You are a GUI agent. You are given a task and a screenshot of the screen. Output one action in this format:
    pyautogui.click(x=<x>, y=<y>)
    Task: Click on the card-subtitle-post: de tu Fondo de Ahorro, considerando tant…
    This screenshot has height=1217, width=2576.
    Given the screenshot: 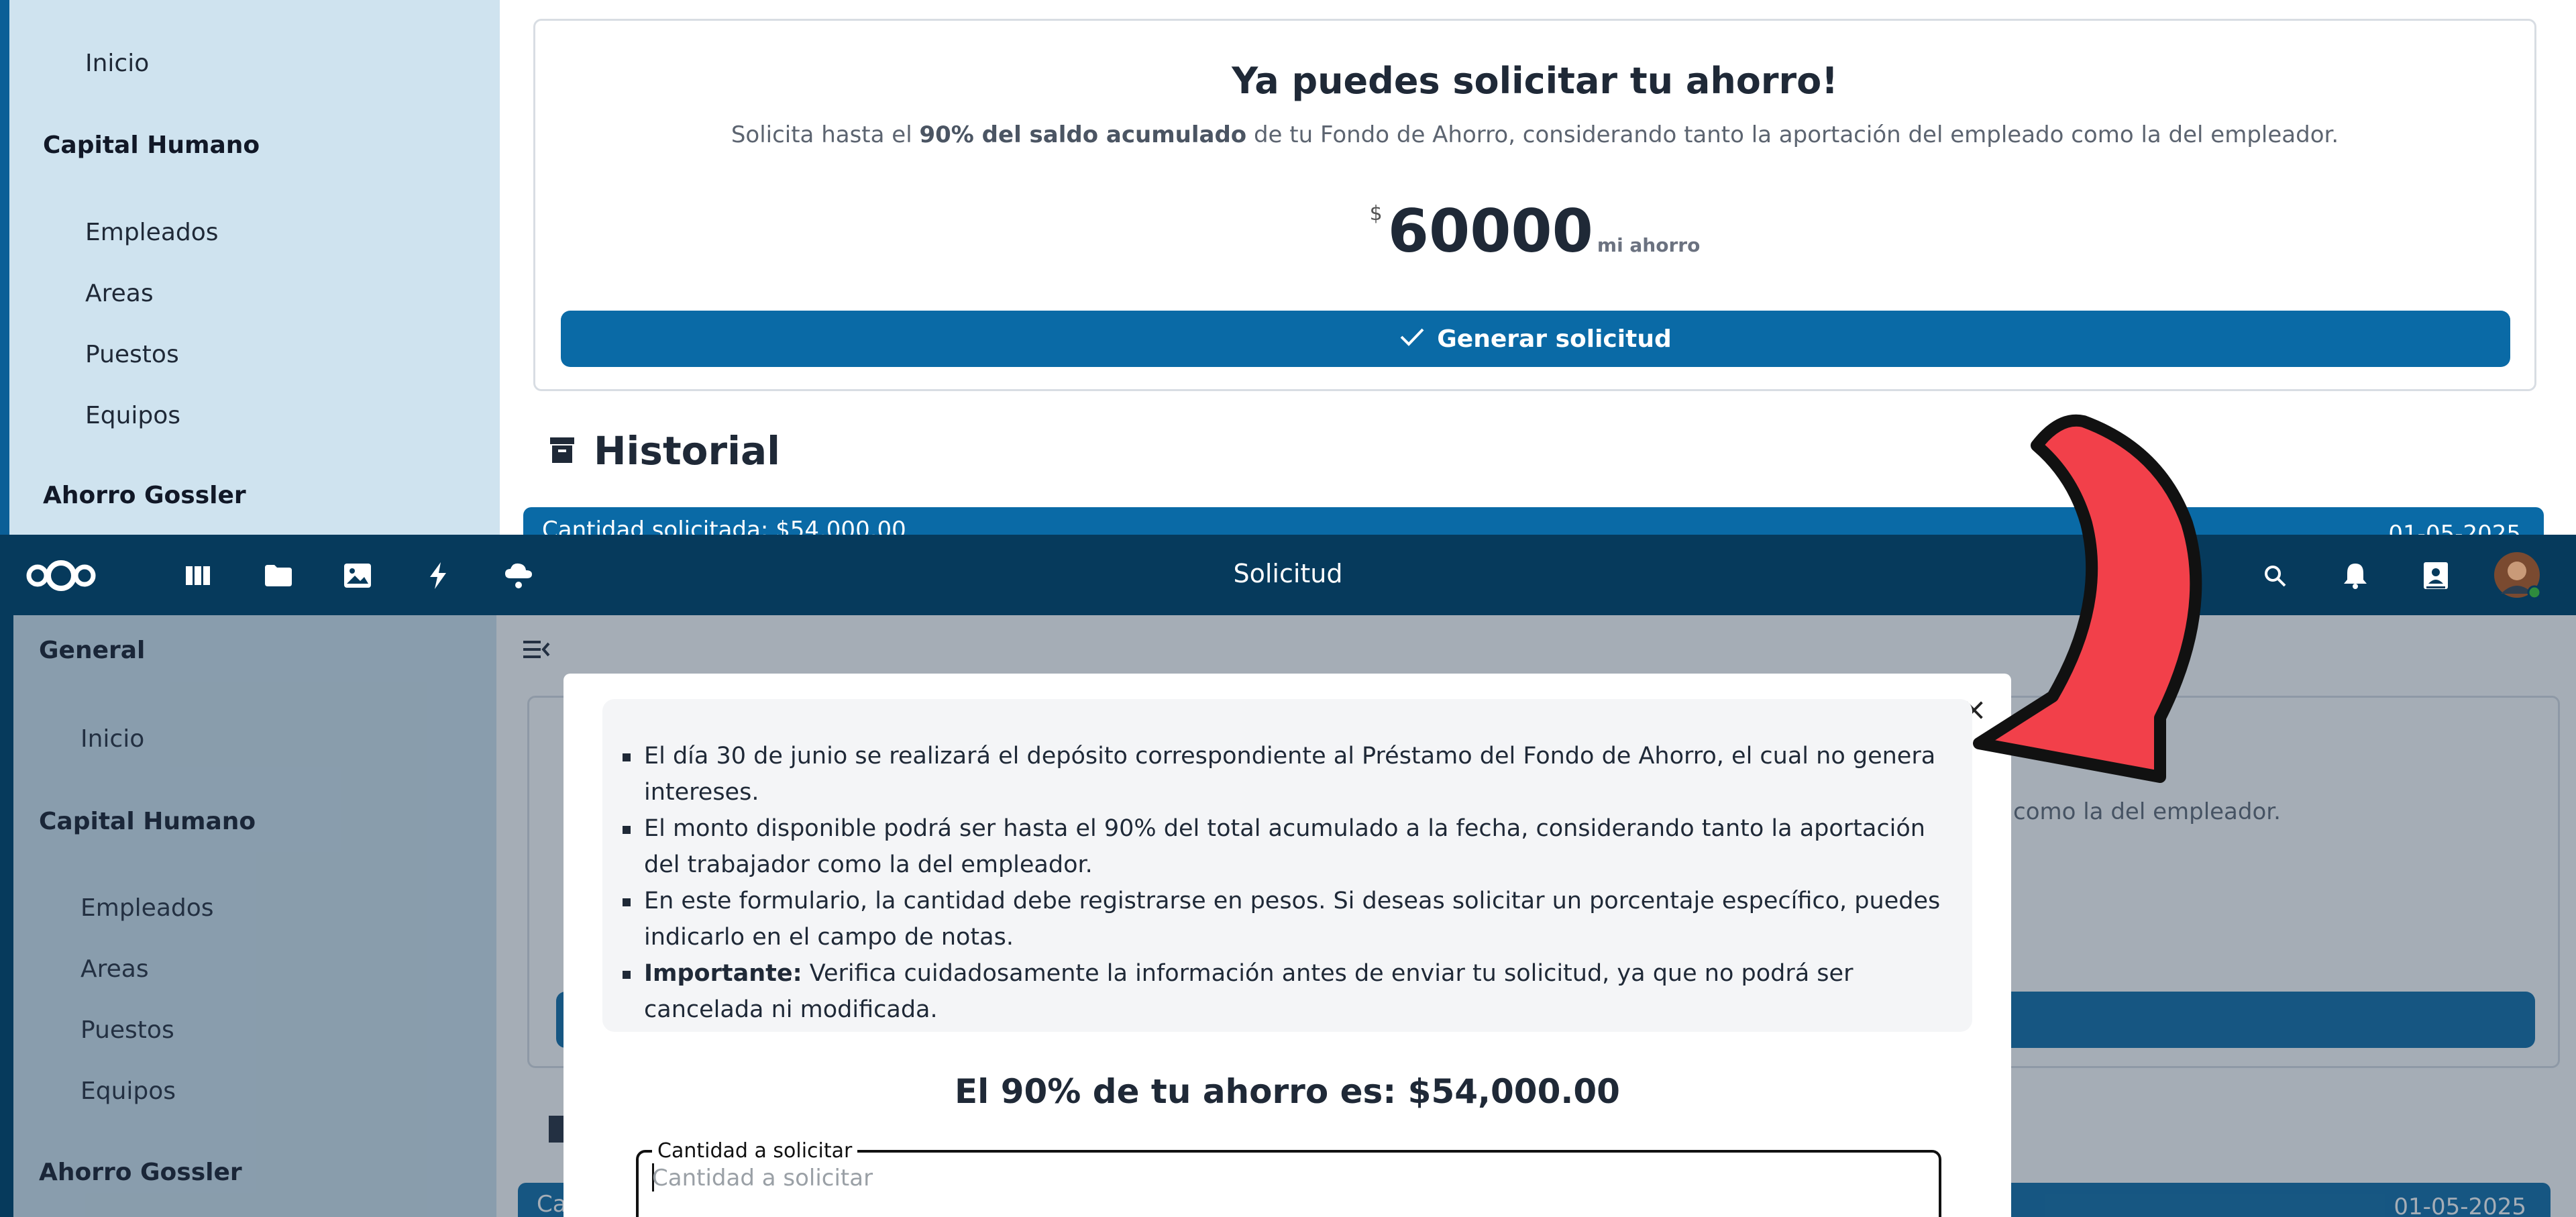 What is the action you would take?
    pyautogui.click(x=1792, y=134)
    